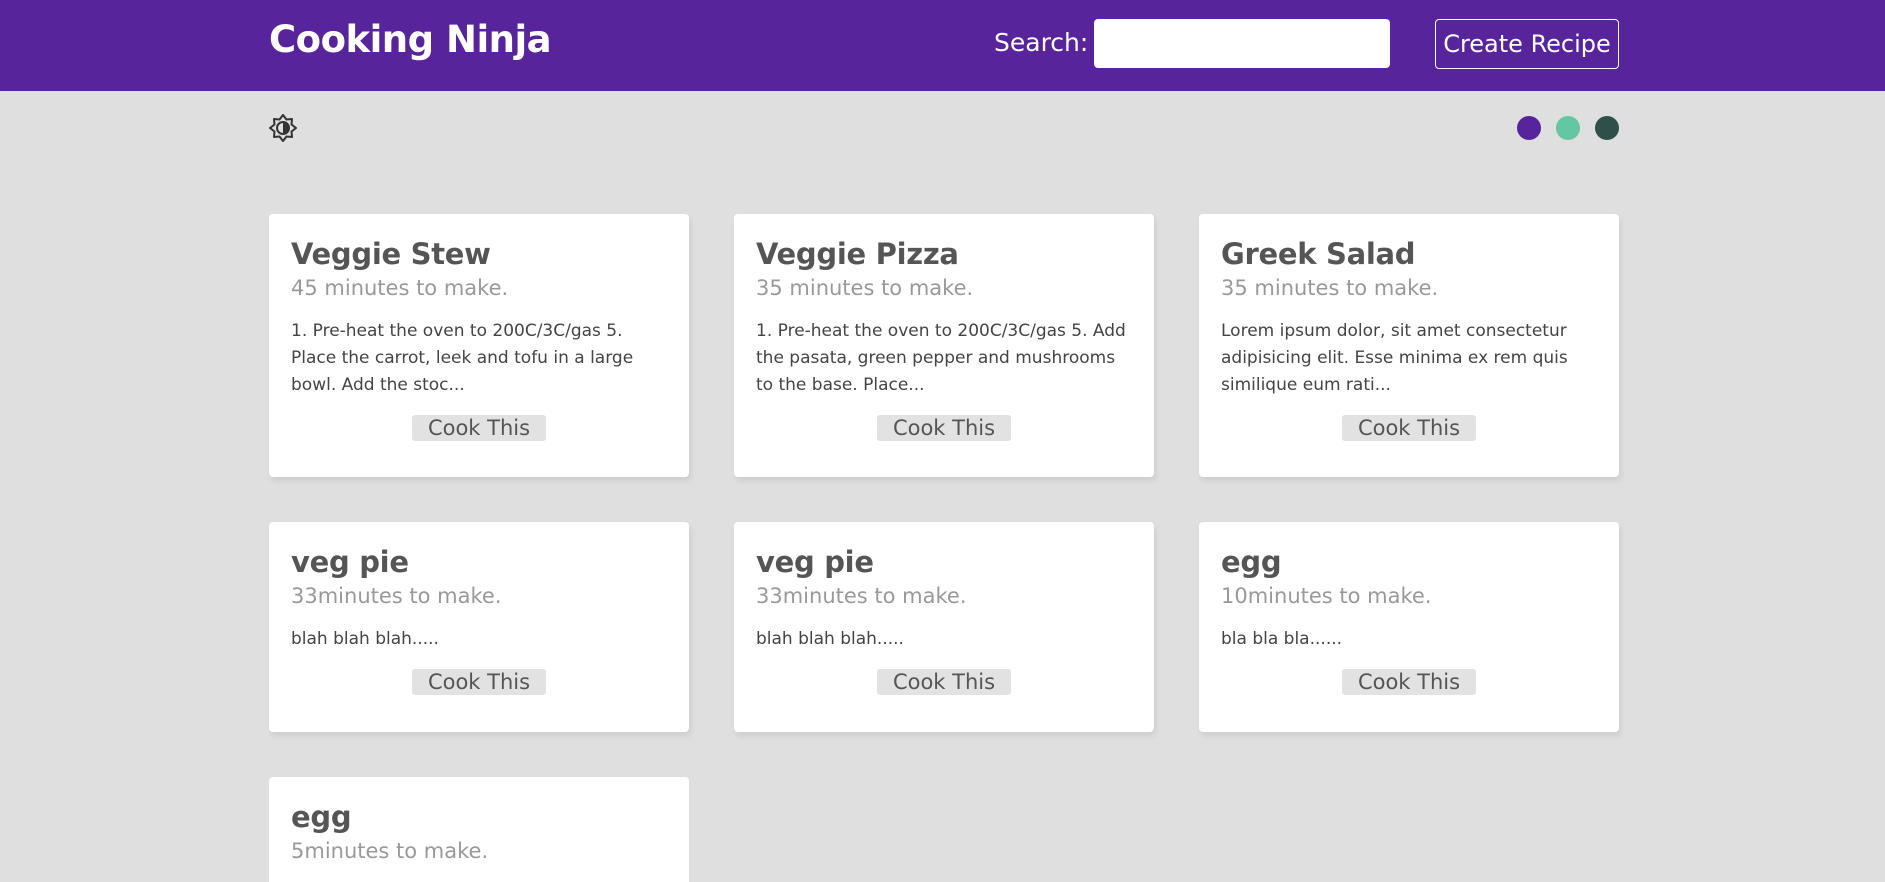 This screenshot has width=1885, height=882. Describe the element at coordinates (400, 288) in the screenshot. I see `recipe-time: 45 minutes to make.` at that location.